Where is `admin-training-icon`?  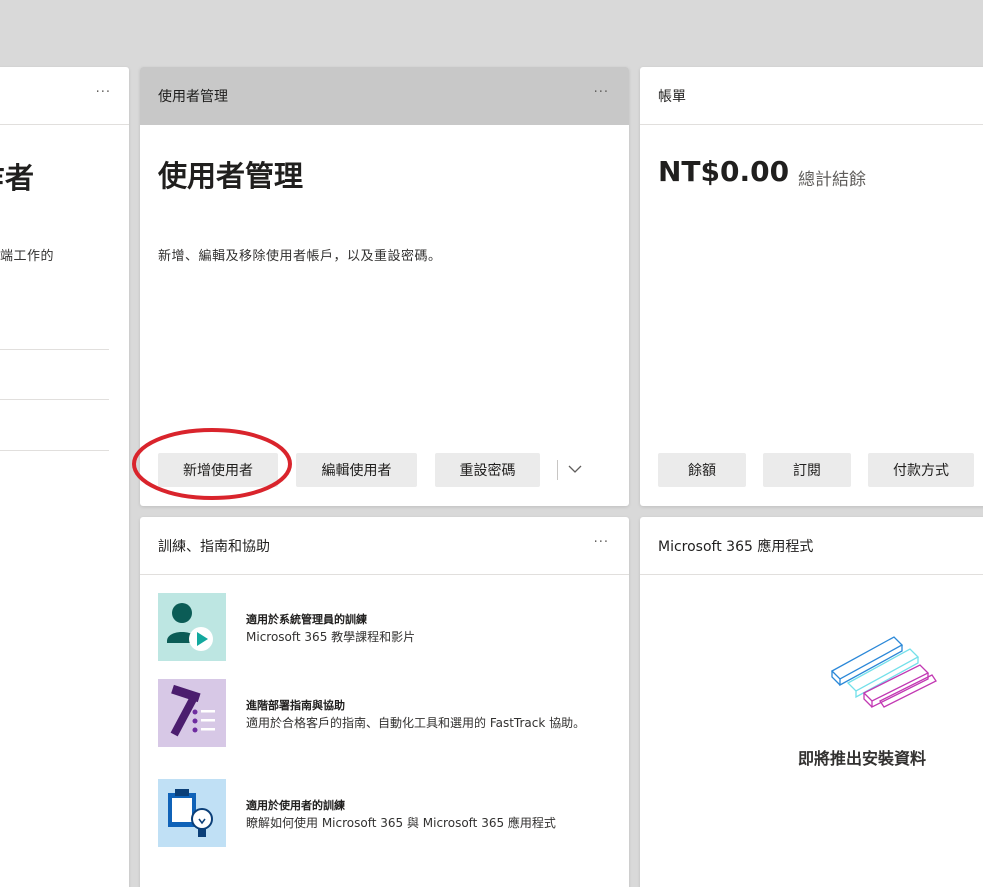 admin-training-icon is located at coordinates (192, 627).